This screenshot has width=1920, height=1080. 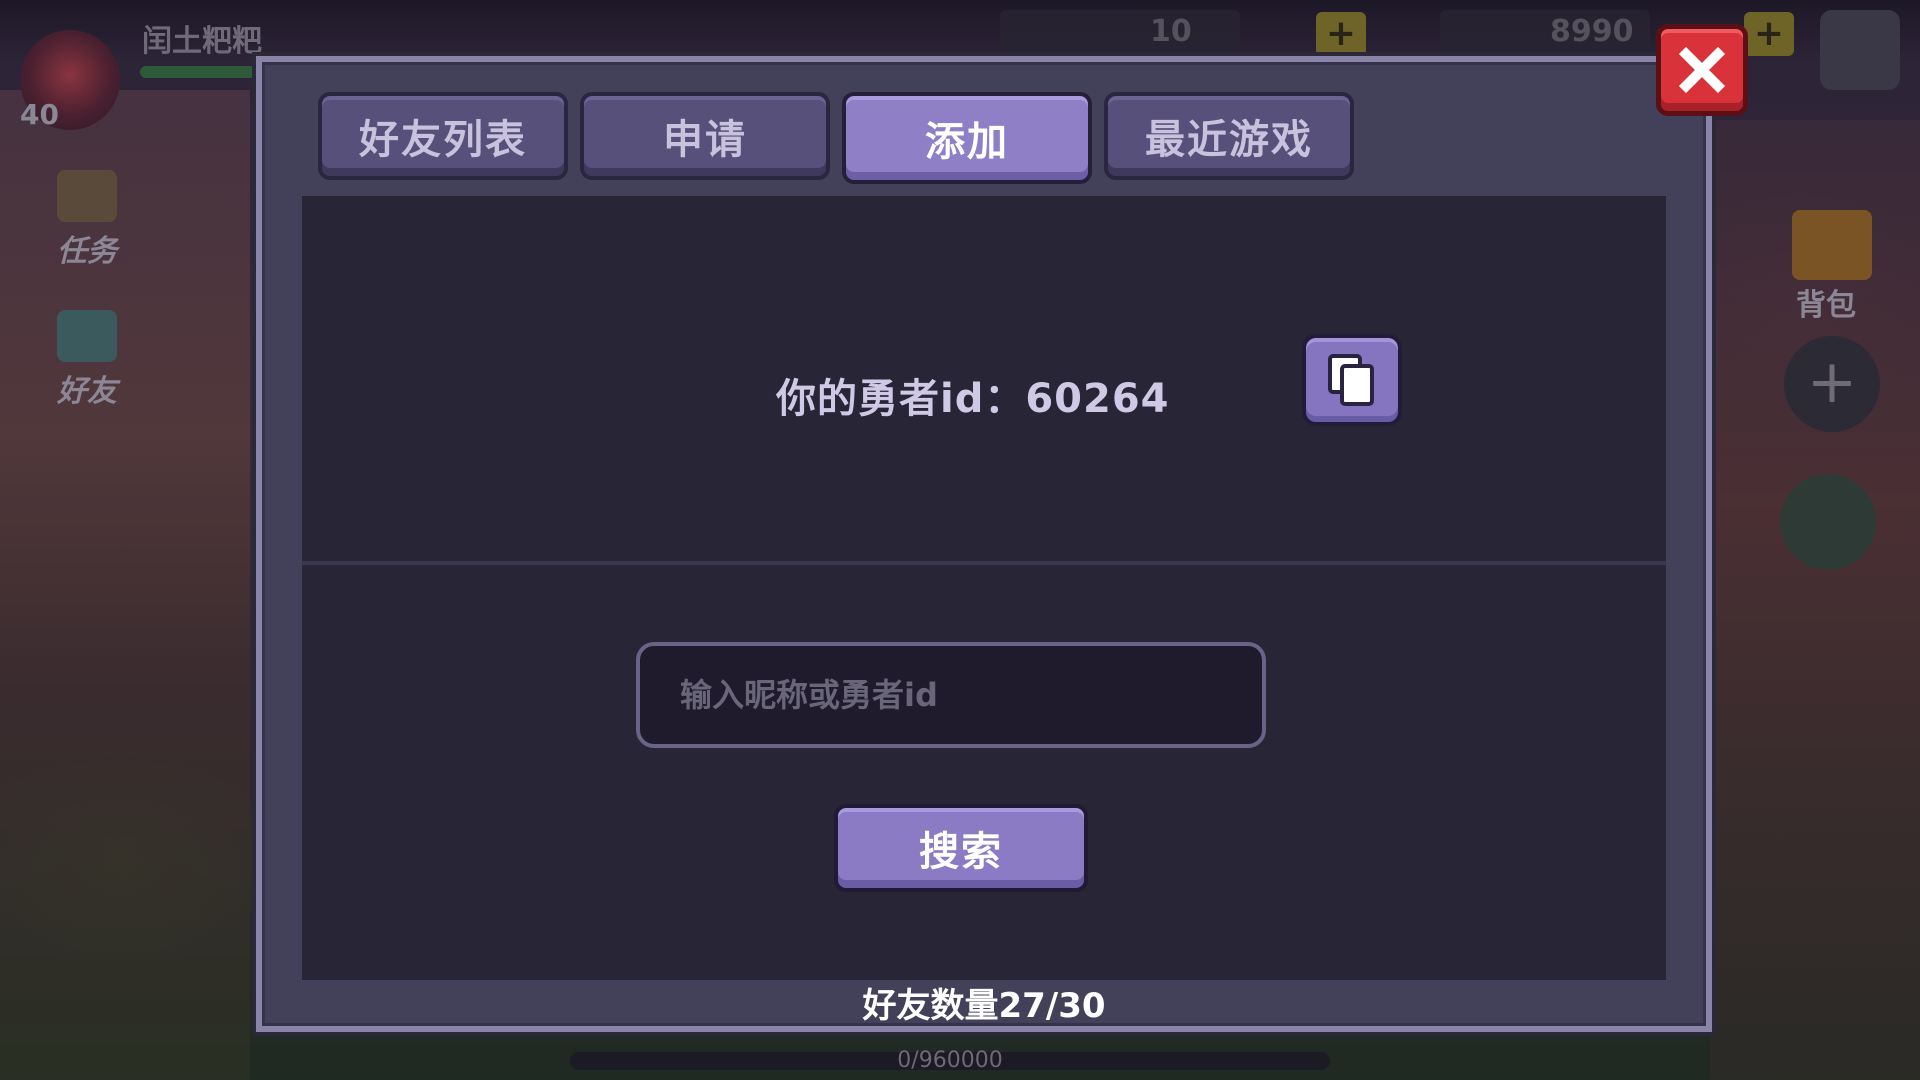 What do you see at coordinates (1832, 245) in the screenshot?
I see `backpack-icon` at bounding box center [1832, 245].